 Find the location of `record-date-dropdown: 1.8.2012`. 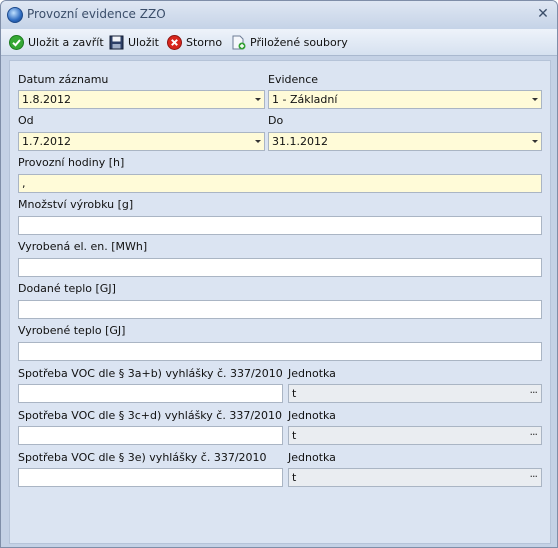

record-date-dropdown: 1.8.2012 is located at coordinates (141, 99).